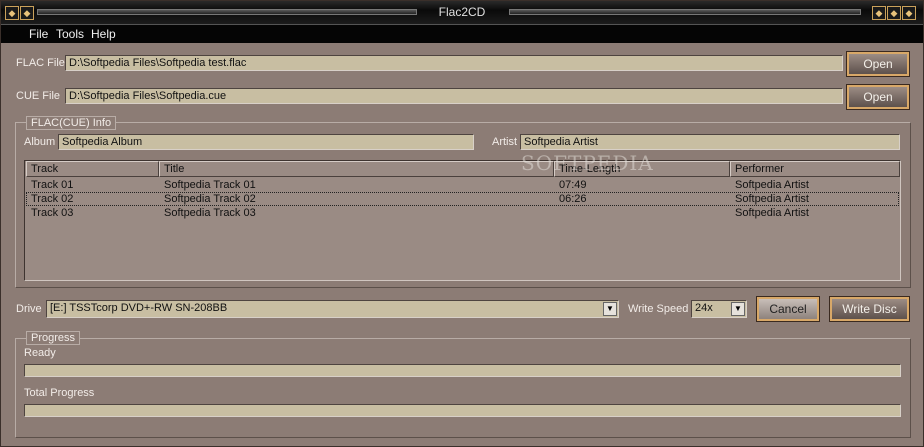 Image resolution: width=924 pixels, height=447 pixels. Describe the element at coordinates (29, 309) in the screenshot. I see `drive-label: Drive` at that location.